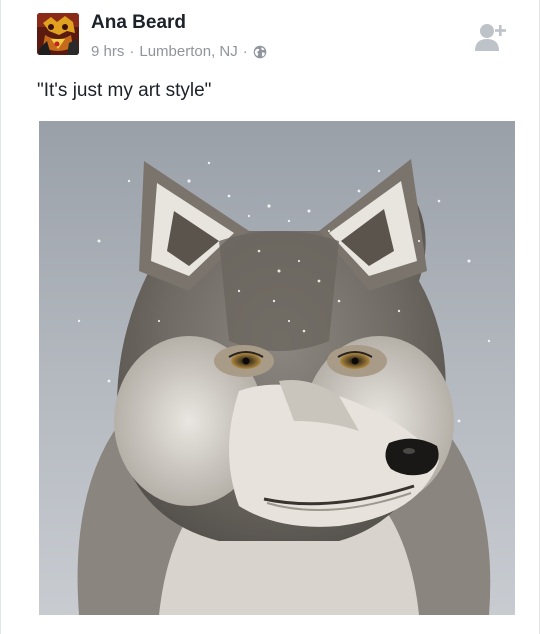 This screenshot has width=540, height=634. Describe the element at coordinates (260, 52) in the screenshot. I see `globe-icon` at that location.